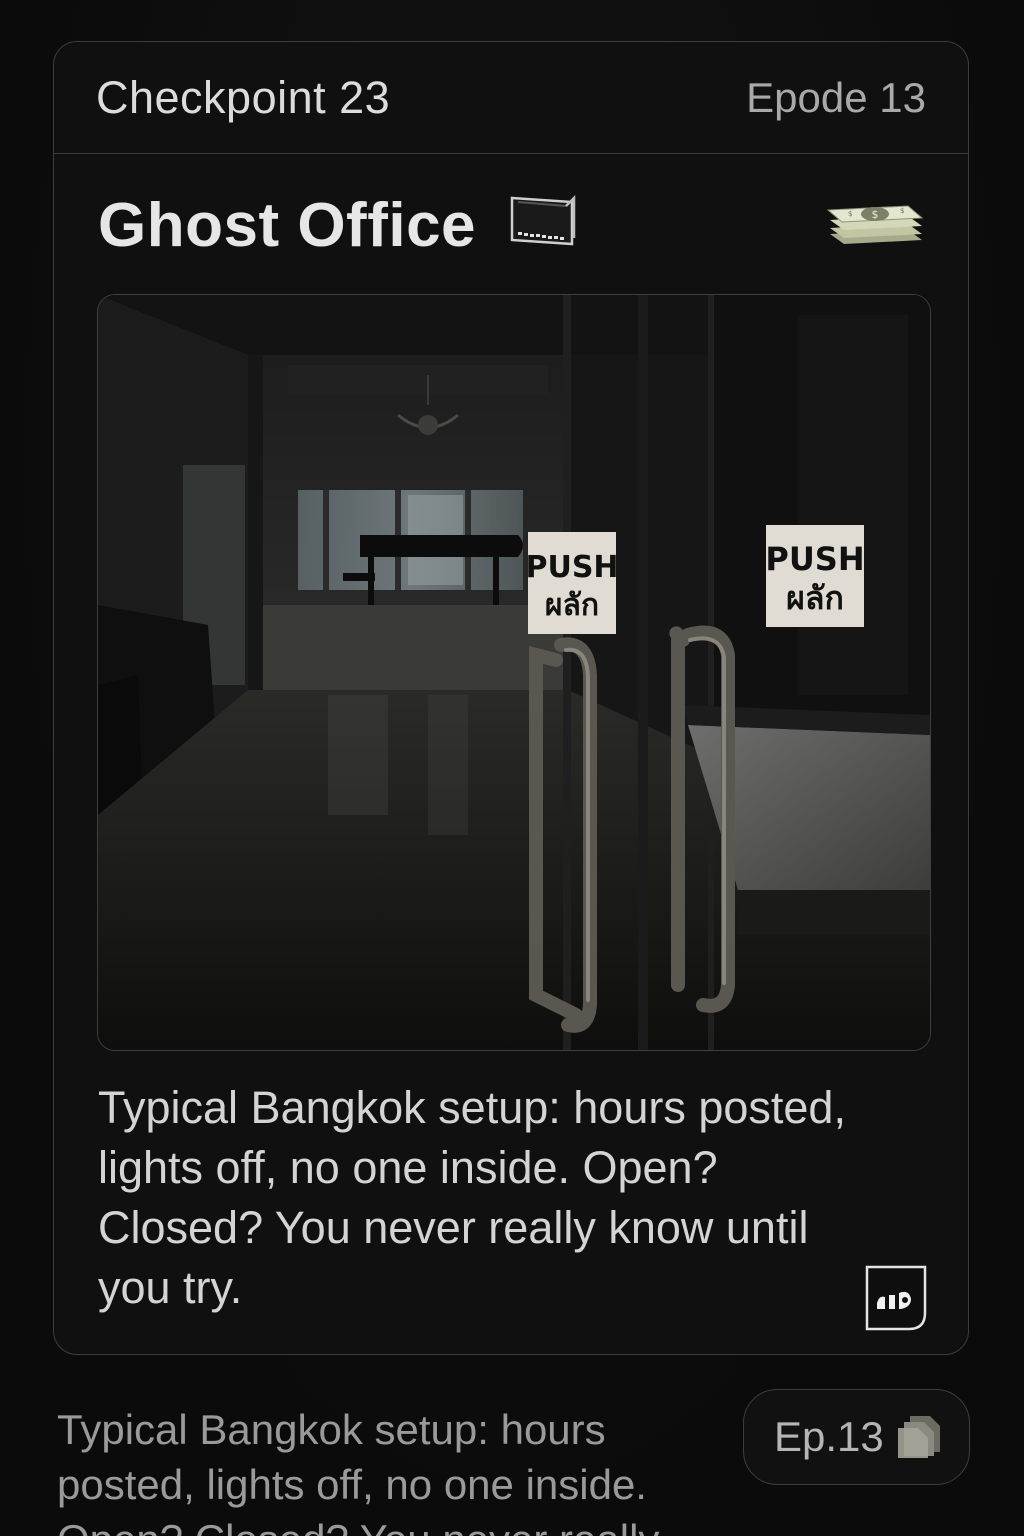 The height and width of the screenshot is (1536, 1024). What do you see at coordinates (543, 220) in the screenshot?
I see `laptop-icon` at bounding box center [543, 220].